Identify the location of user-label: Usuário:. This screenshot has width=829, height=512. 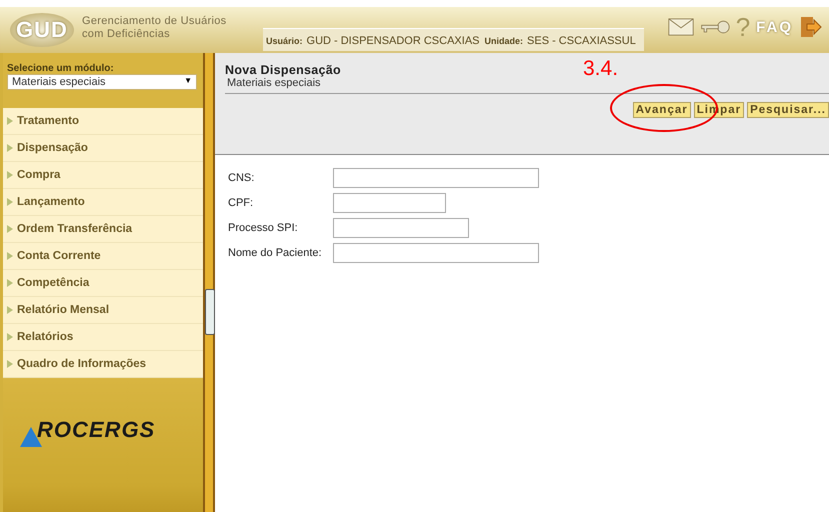
(284, 41).